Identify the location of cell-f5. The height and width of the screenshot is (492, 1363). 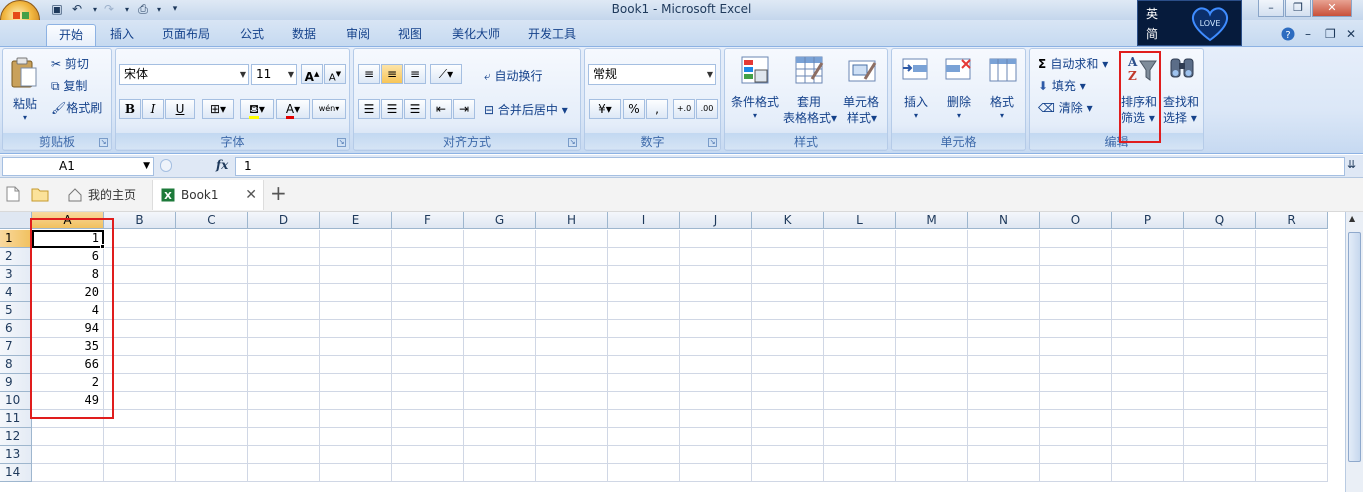
(428, 311).